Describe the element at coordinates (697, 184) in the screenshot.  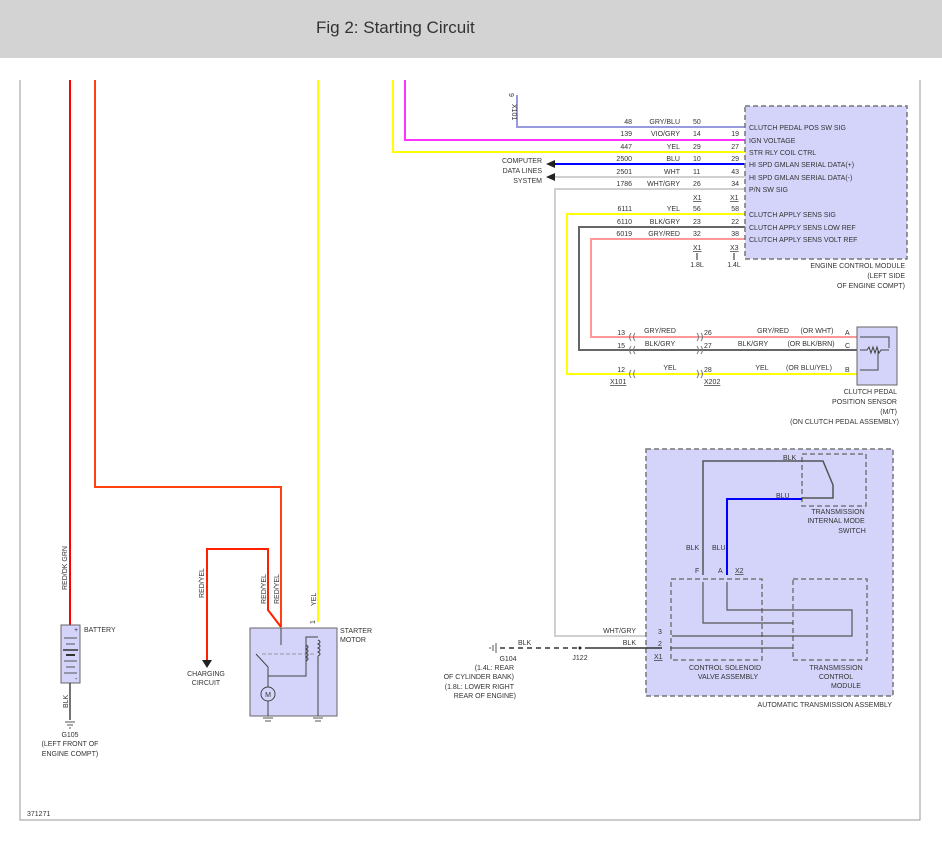
I see `svg-text: 26` at that location.